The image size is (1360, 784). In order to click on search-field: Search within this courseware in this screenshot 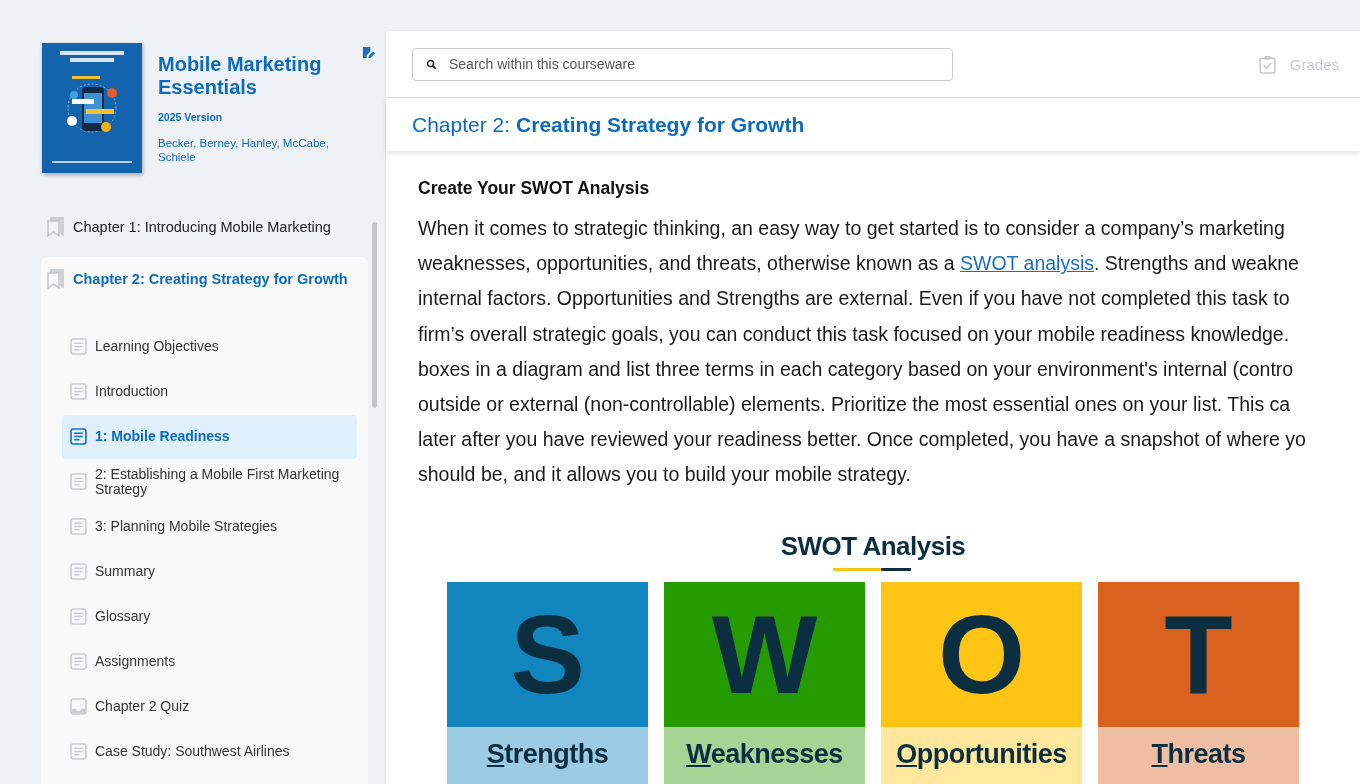, I will do `click(682, 64)`.